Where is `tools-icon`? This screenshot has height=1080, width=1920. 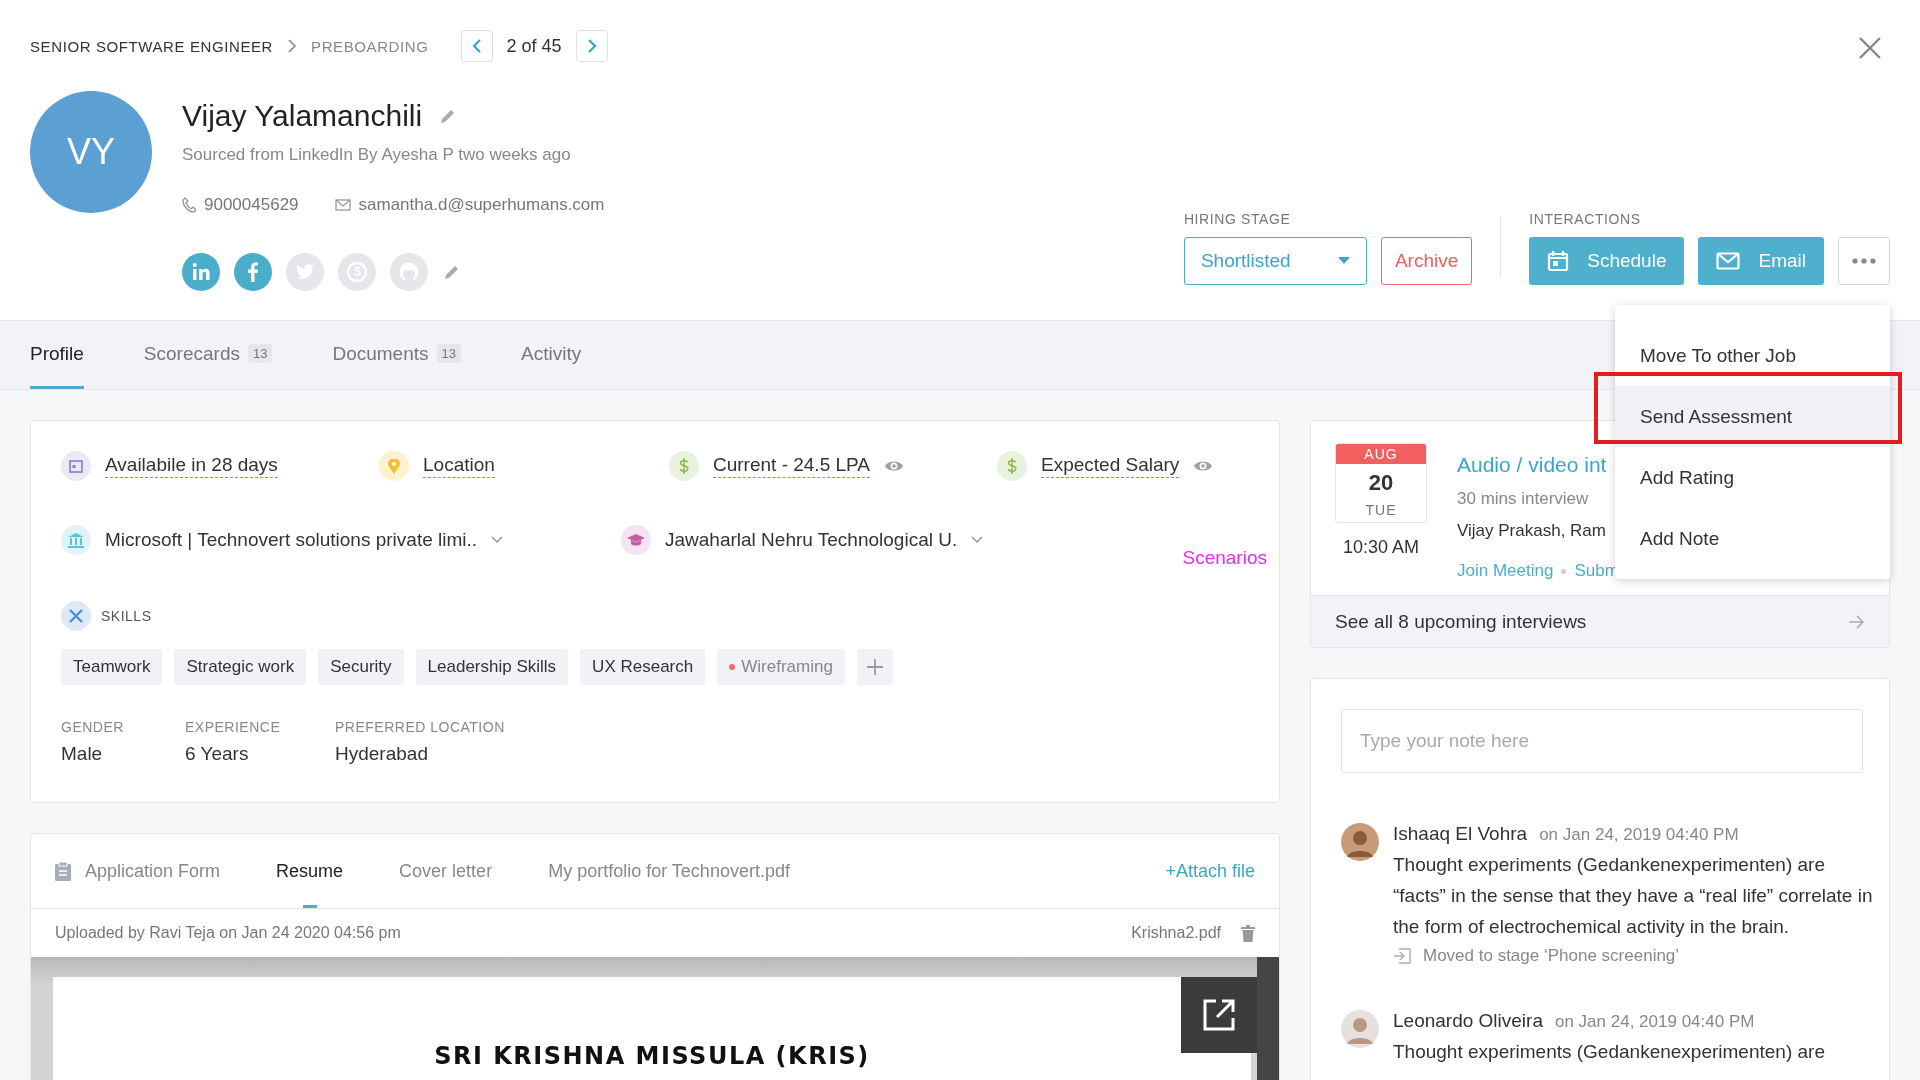 tools-icon is located at coordinates (76, 616).